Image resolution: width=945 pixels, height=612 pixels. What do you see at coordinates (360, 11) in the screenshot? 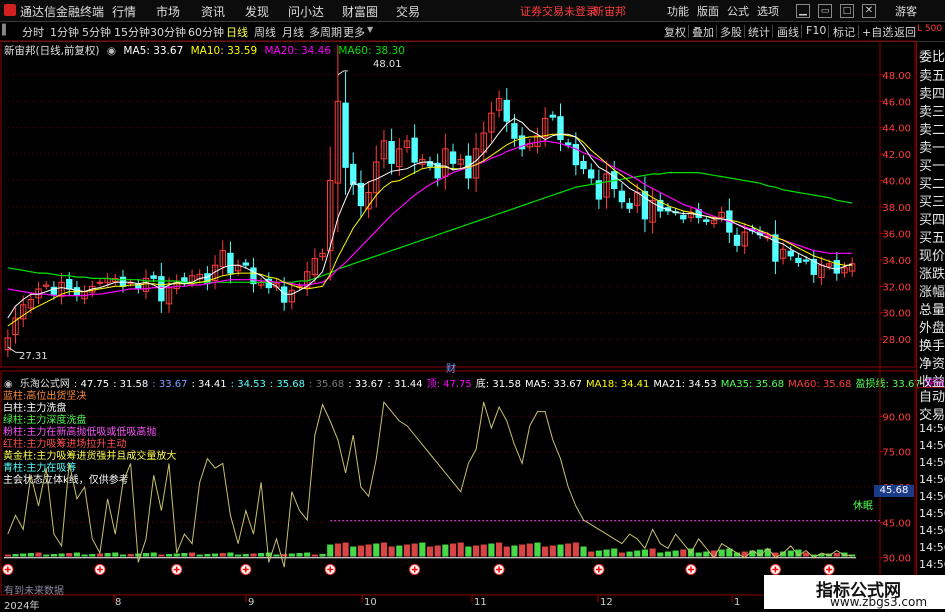
I see `menu-item-caifuquan: 财富圈` at bounding box center [360, 11].